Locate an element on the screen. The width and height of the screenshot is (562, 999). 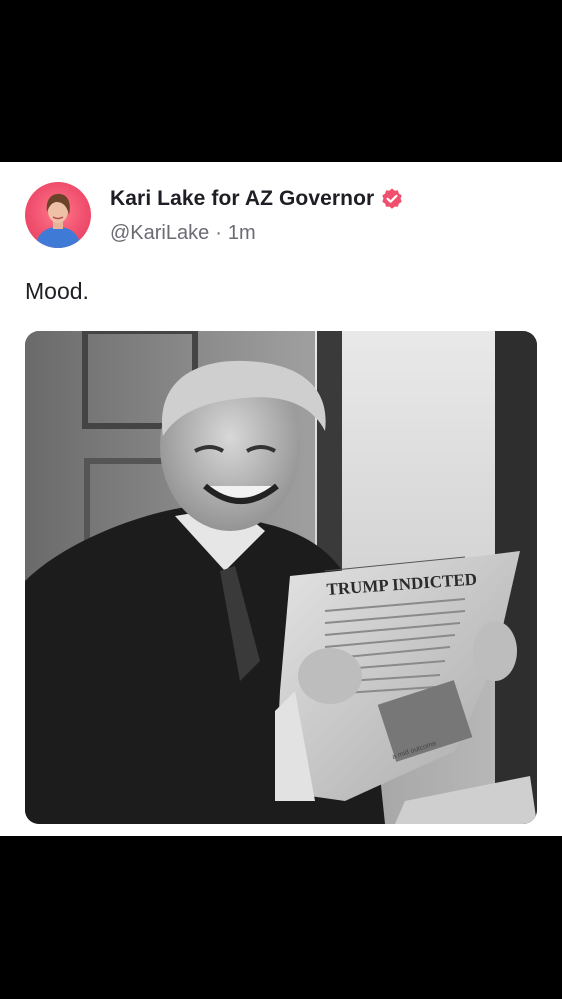
post-meta: @KariLake · 1m is located at coordinates (183, 233).